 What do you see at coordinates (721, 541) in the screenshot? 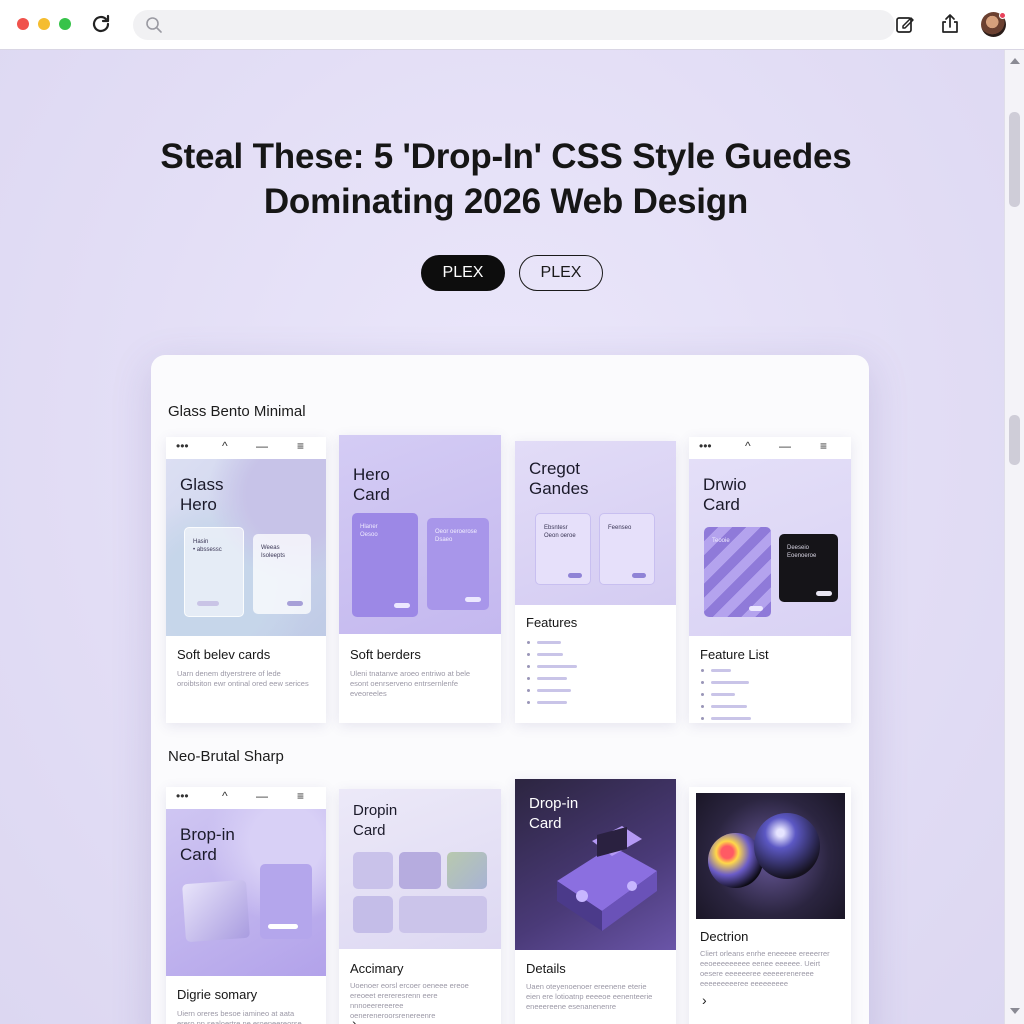
I see `mini-card-text: Teooie` at bounding box center [721, 541].